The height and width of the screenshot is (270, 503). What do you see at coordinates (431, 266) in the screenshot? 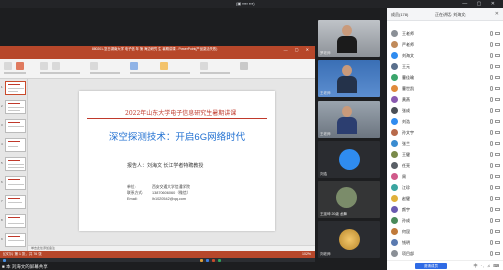
I see `invite-members-button: 邀请成员` at bounding box center [431, 266].